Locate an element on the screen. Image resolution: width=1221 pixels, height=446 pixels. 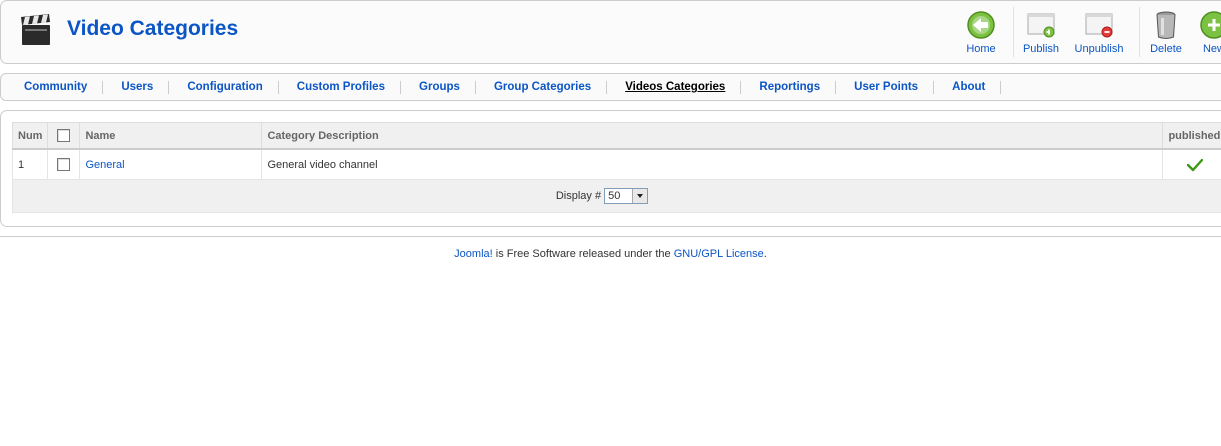
publish-button: Publish is located at coordinates (1041, 34).